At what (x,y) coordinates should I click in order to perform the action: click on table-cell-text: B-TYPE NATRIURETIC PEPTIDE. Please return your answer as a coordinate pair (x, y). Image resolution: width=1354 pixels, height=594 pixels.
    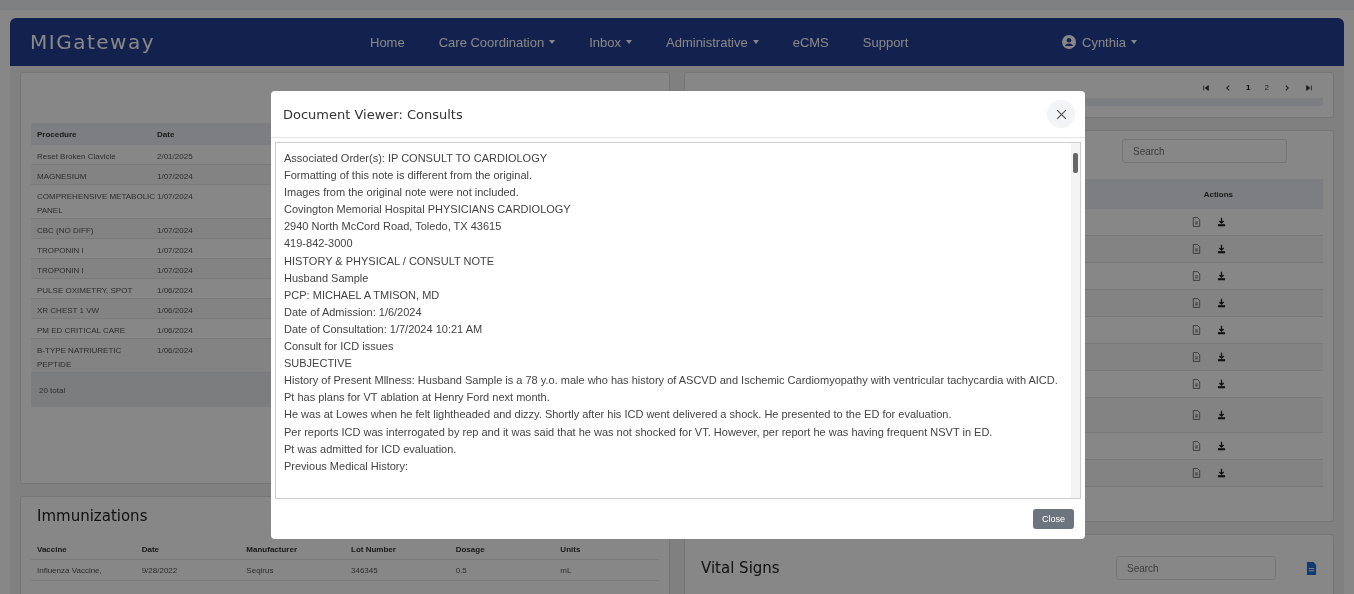
    Looking at the image, I should click on (79, 358).